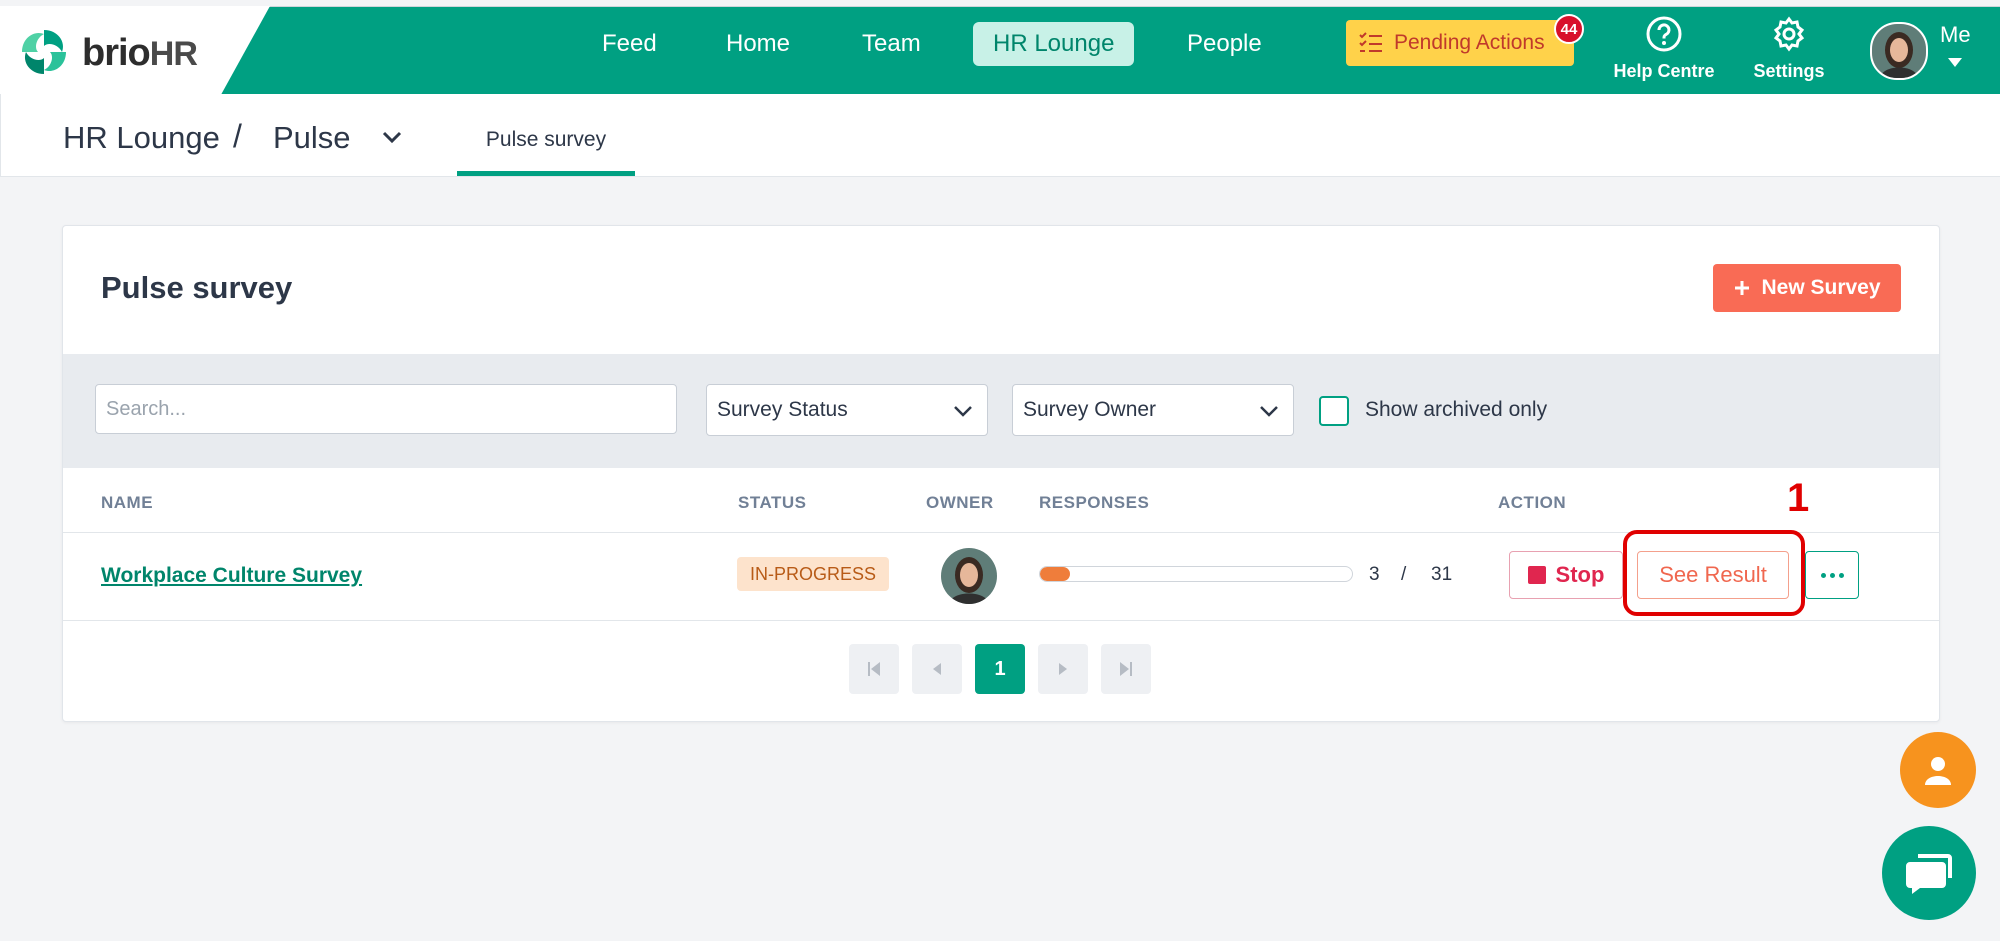 The image size is (2000, 941). What do you see at coordinates (1196, 574) in the screenshot?
I see `responses-progress-bar` at bounding box center [1196, 574].